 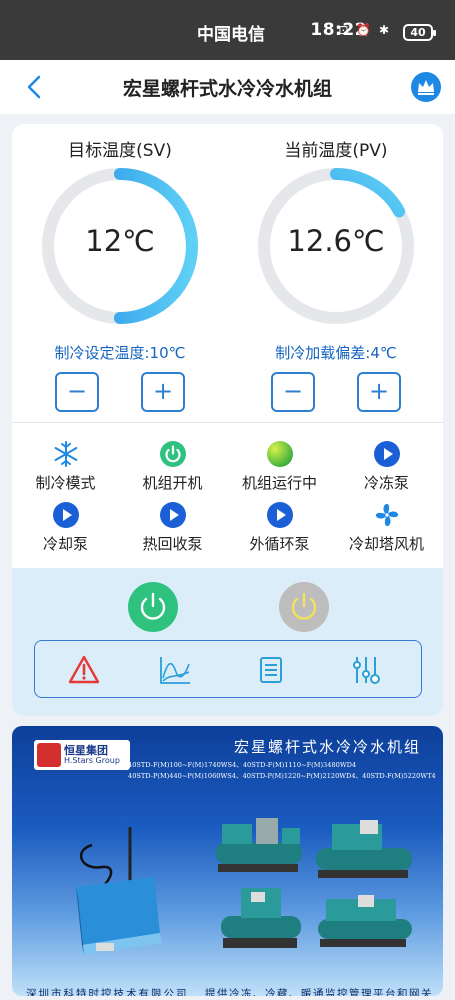 What do you see at coordinates (120, 353) in the screenshot?
I see `cooling-setpoint-text: 制冷设定温度:10℃` at bounding box center [120, 353].